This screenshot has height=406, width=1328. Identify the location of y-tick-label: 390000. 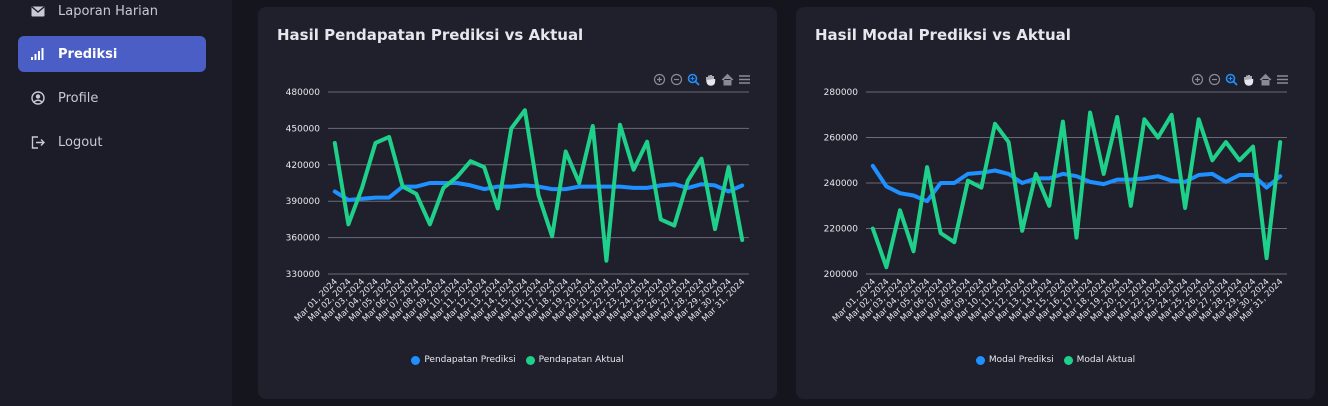
(303, 202).